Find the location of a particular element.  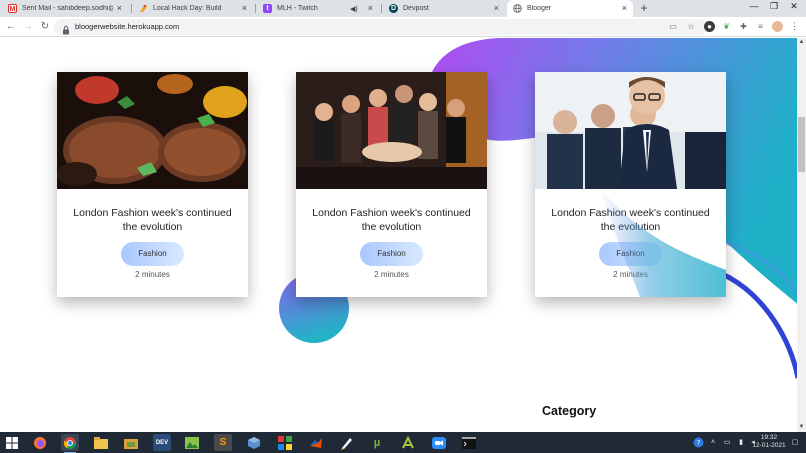

tab-title: Blooger is located at coordinates (539, 8).